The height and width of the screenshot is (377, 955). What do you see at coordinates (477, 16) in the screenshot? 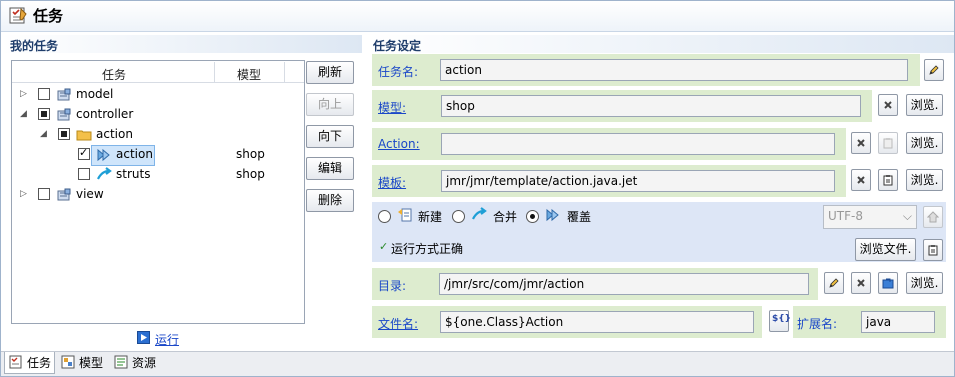
I see `title-bar` at bounding box center [477, 16].